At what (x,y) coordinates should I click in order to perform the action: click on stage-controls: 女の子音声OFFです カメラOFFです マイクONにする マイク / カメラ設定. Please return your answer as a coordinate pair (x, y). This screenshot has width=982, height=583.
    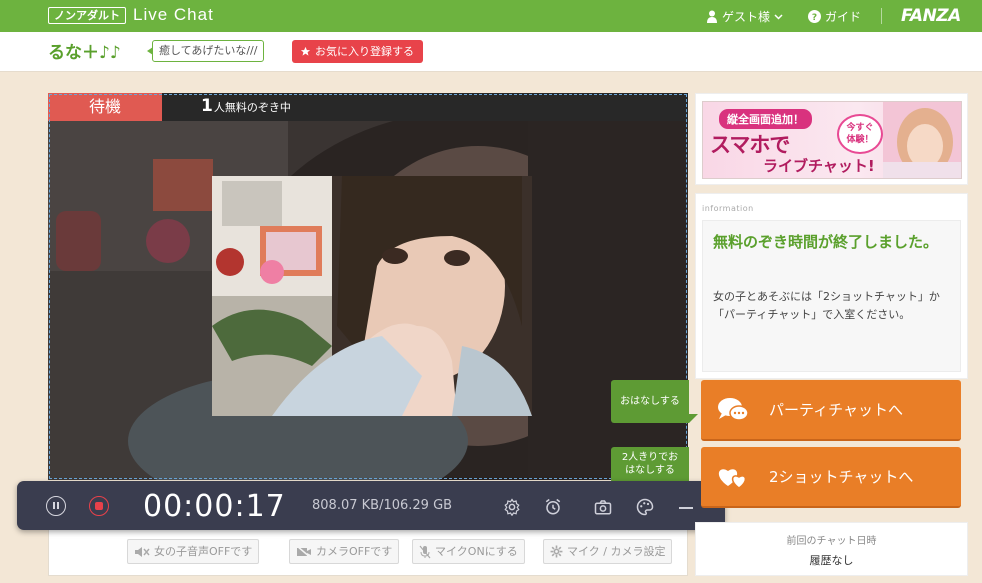
    Looking at the image, I should click on (368, 553).